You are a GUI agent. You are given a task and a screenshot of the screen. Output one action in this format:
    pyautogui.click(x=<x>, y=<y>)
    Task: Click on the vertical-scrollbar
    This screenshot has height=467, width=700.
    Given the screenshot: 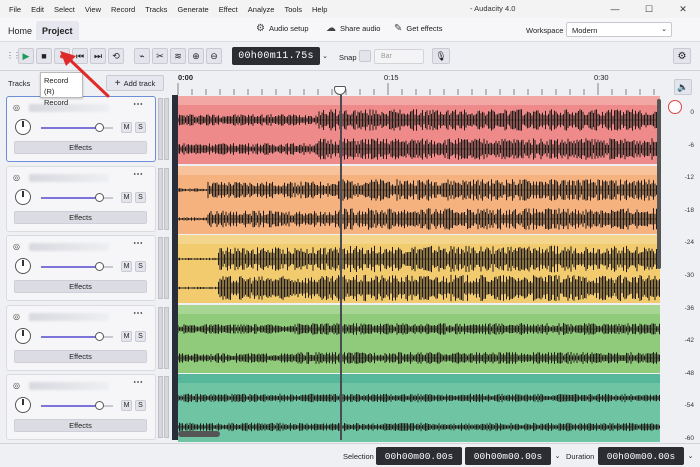 What is the action you would take?
    pyautogui.click(x=659, y=267)
    